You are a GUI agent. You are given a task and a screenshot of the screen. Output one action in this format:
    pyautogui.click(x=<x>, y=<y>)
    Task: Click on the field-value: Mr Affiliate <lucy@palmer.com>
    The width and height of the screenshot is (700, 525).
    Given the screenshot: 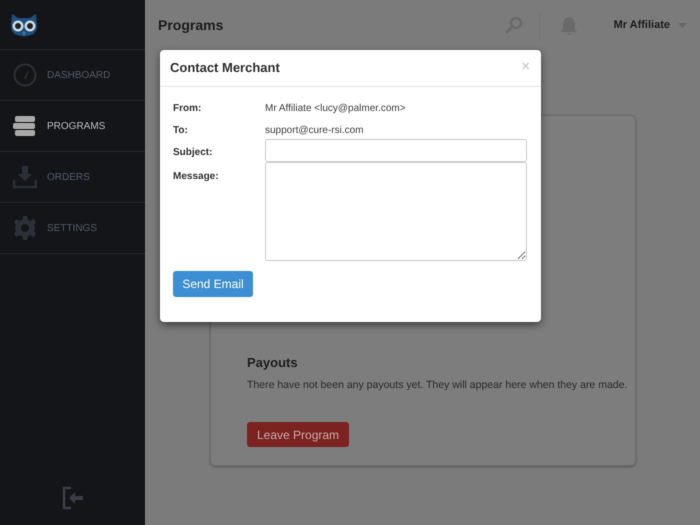 What is the action you would take?
    pyautogui.click(x=335, y=109)
    